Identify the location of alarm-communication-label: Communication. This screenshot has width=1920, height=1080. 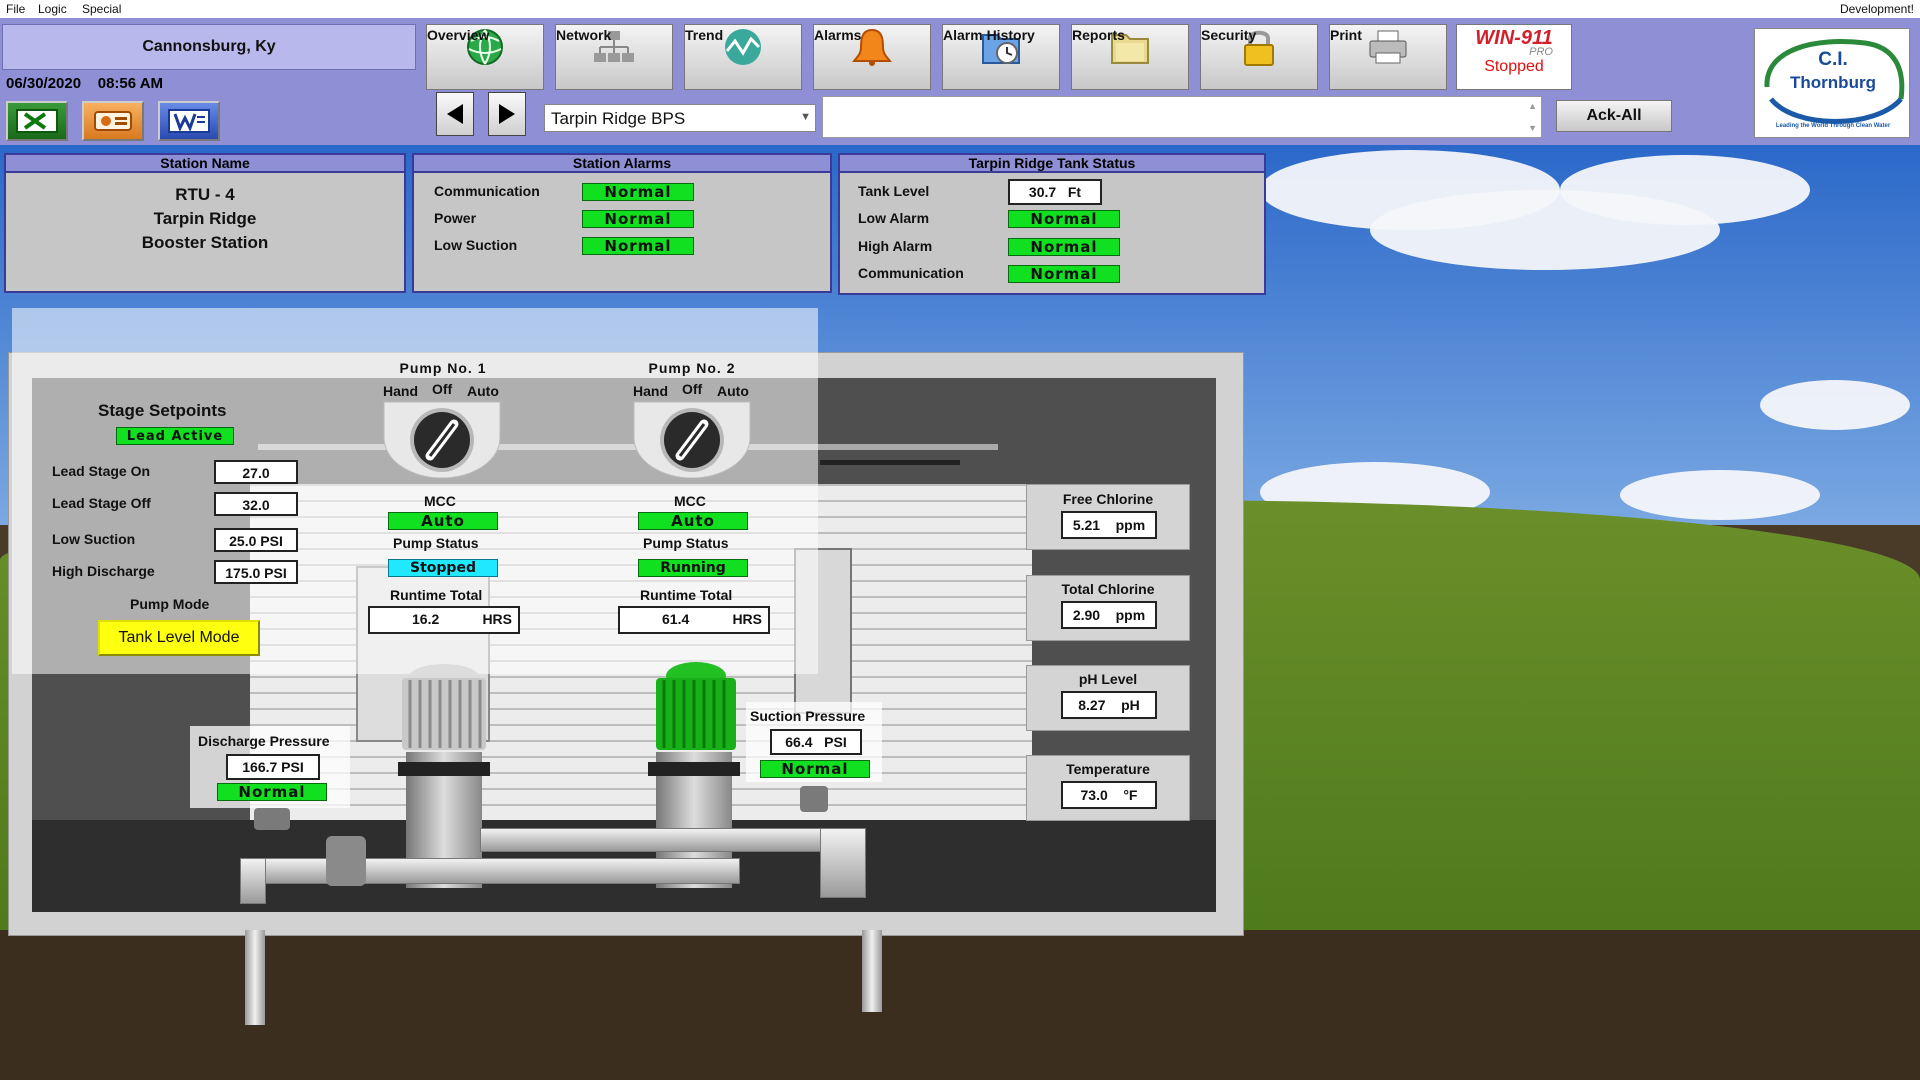
(487, 191).